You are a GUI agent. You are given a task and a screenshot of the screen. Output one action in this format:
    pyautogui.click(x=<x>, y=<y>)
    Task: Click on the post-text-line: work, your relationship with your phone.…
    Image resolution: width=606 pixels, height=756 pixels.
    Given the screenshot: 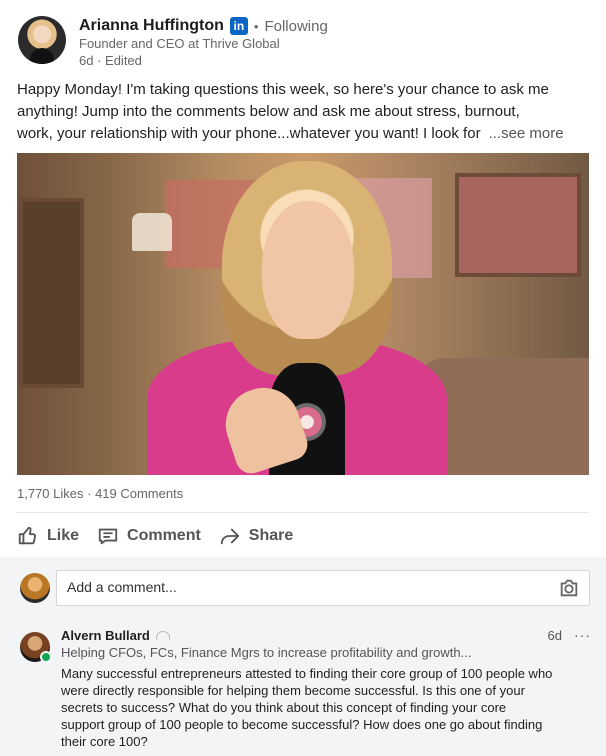 What is the action you would take?
    pyautogui.click(x=290, y=133)
    